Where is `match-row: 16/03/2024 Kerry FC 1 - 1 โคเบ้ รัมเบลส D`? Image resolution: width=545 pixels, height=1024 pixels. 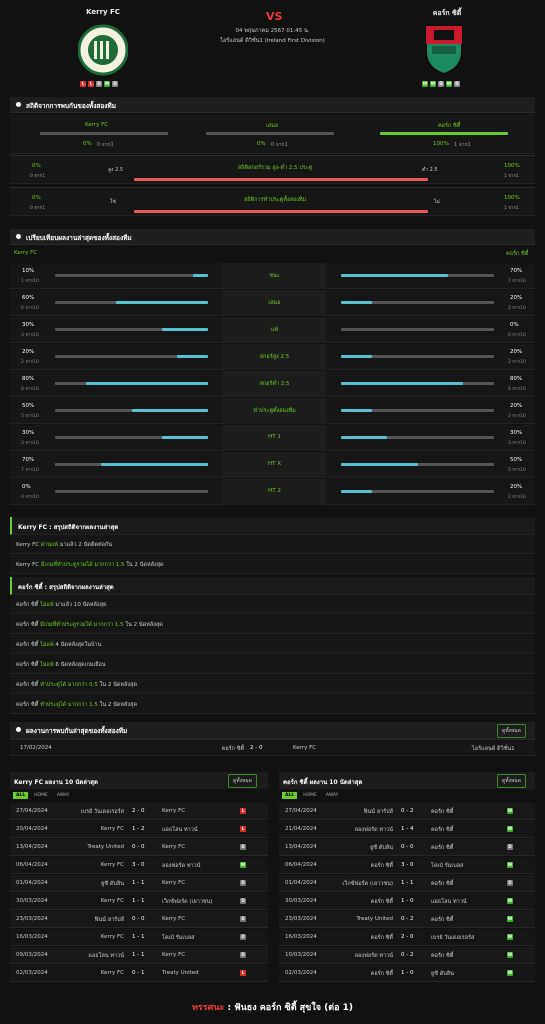
match-row: 16/03/2024 Kerry FC 1 - 1 โคเบ้ รัมเบลส D is located at coordinates (139, 937).